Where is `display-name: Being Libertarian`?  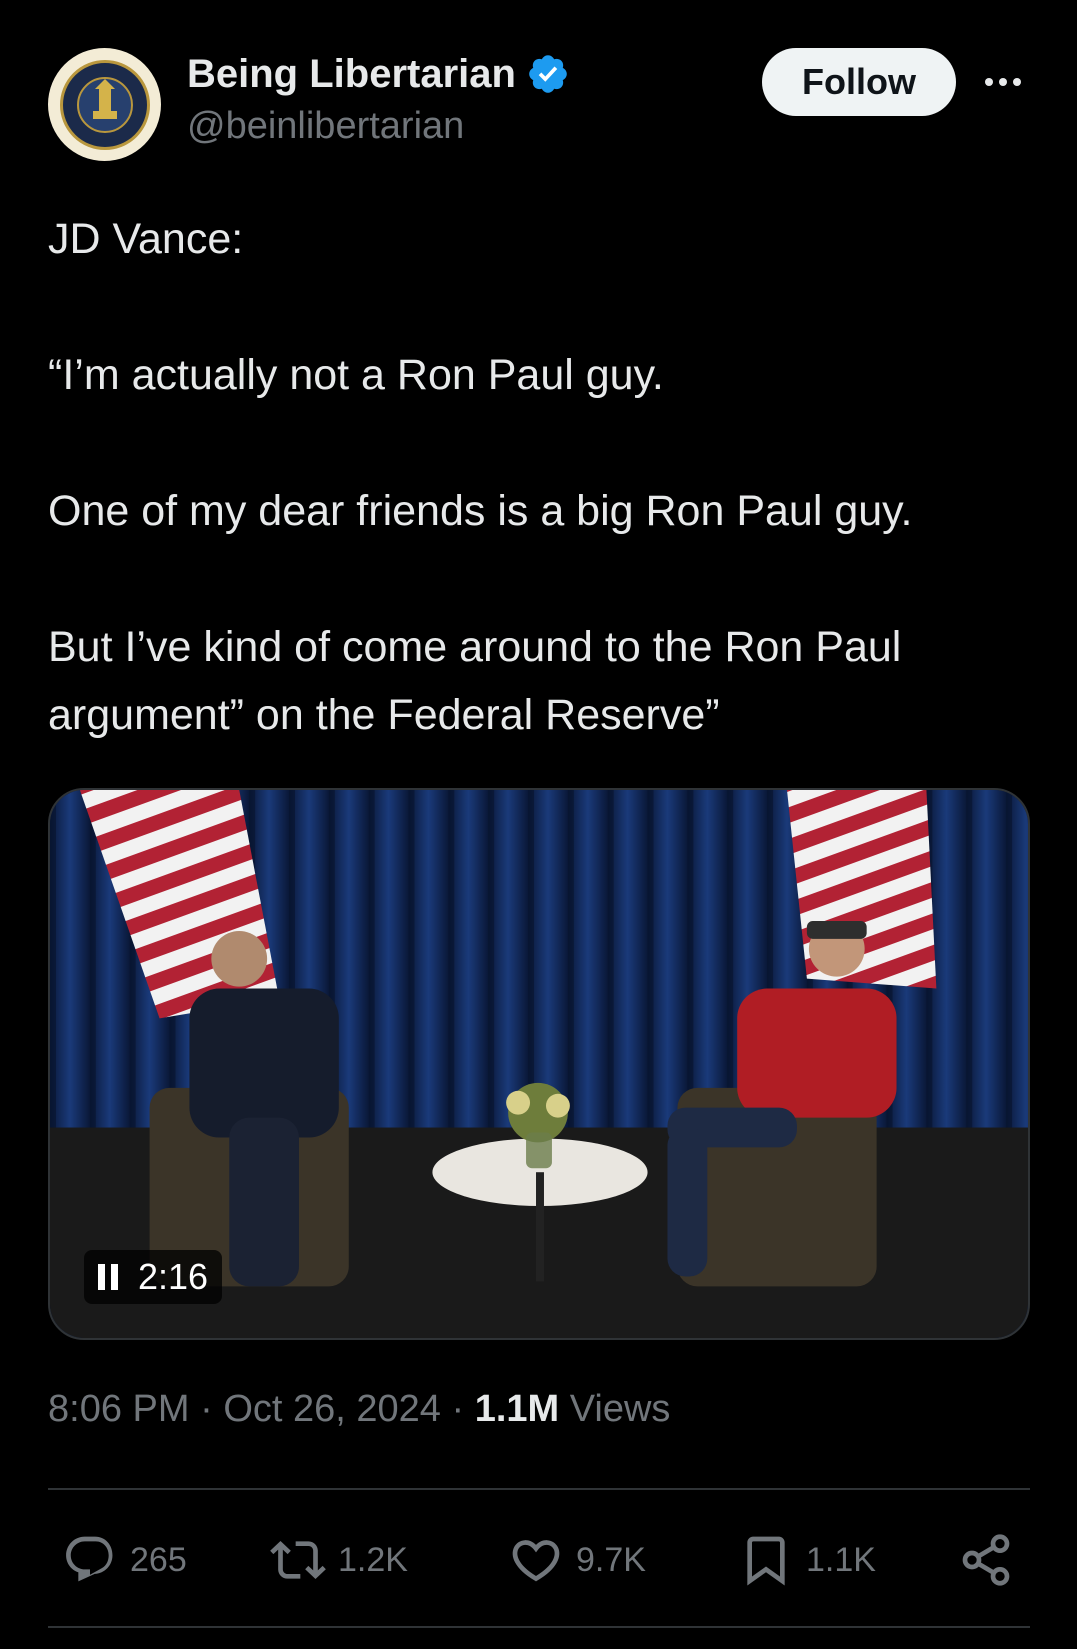
display-name: Being Libertarian is located at coordinates (378, 74).